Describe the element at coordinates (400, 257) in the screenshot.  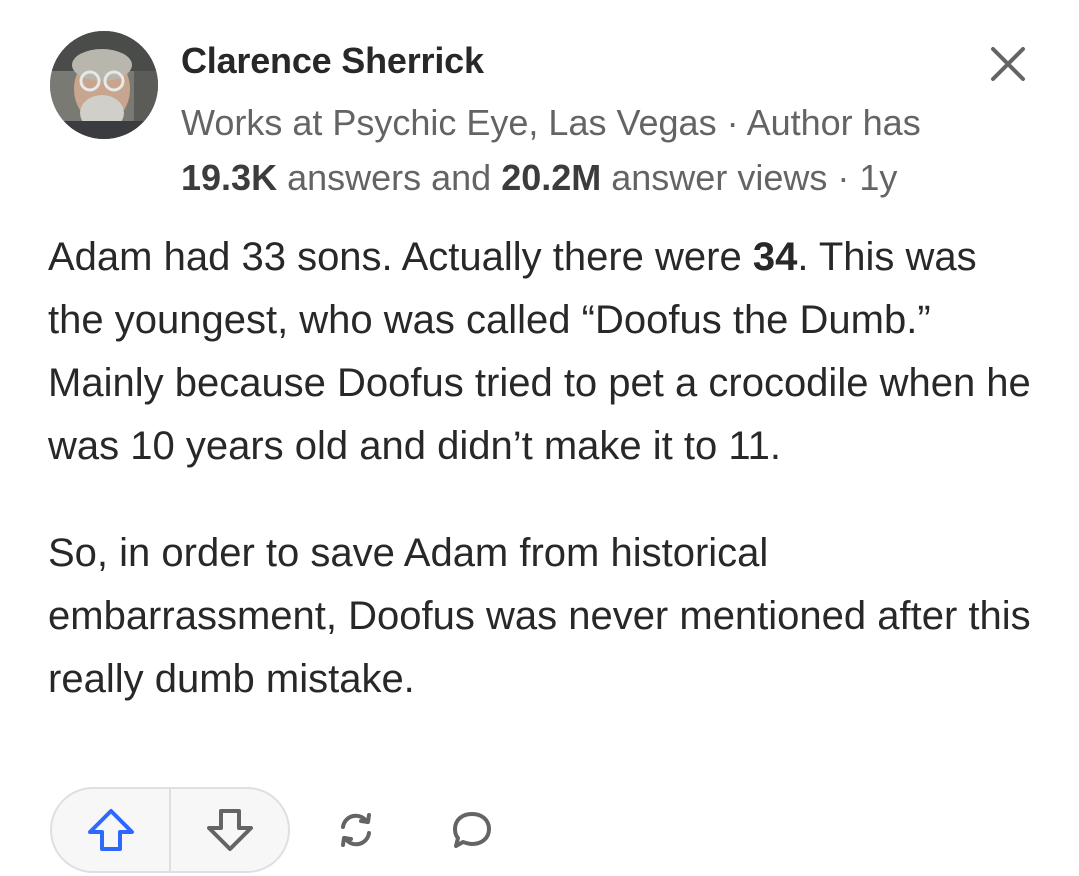
I see `answer-text: Adam had 33 sons. Actually there were` at that location.